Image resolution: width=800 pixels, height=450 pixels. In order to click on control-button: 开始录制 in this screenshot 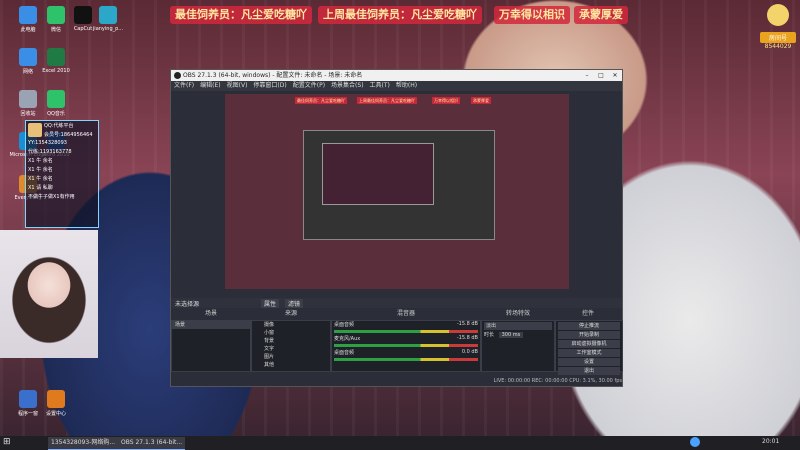, I will do `click(589, 335)`.